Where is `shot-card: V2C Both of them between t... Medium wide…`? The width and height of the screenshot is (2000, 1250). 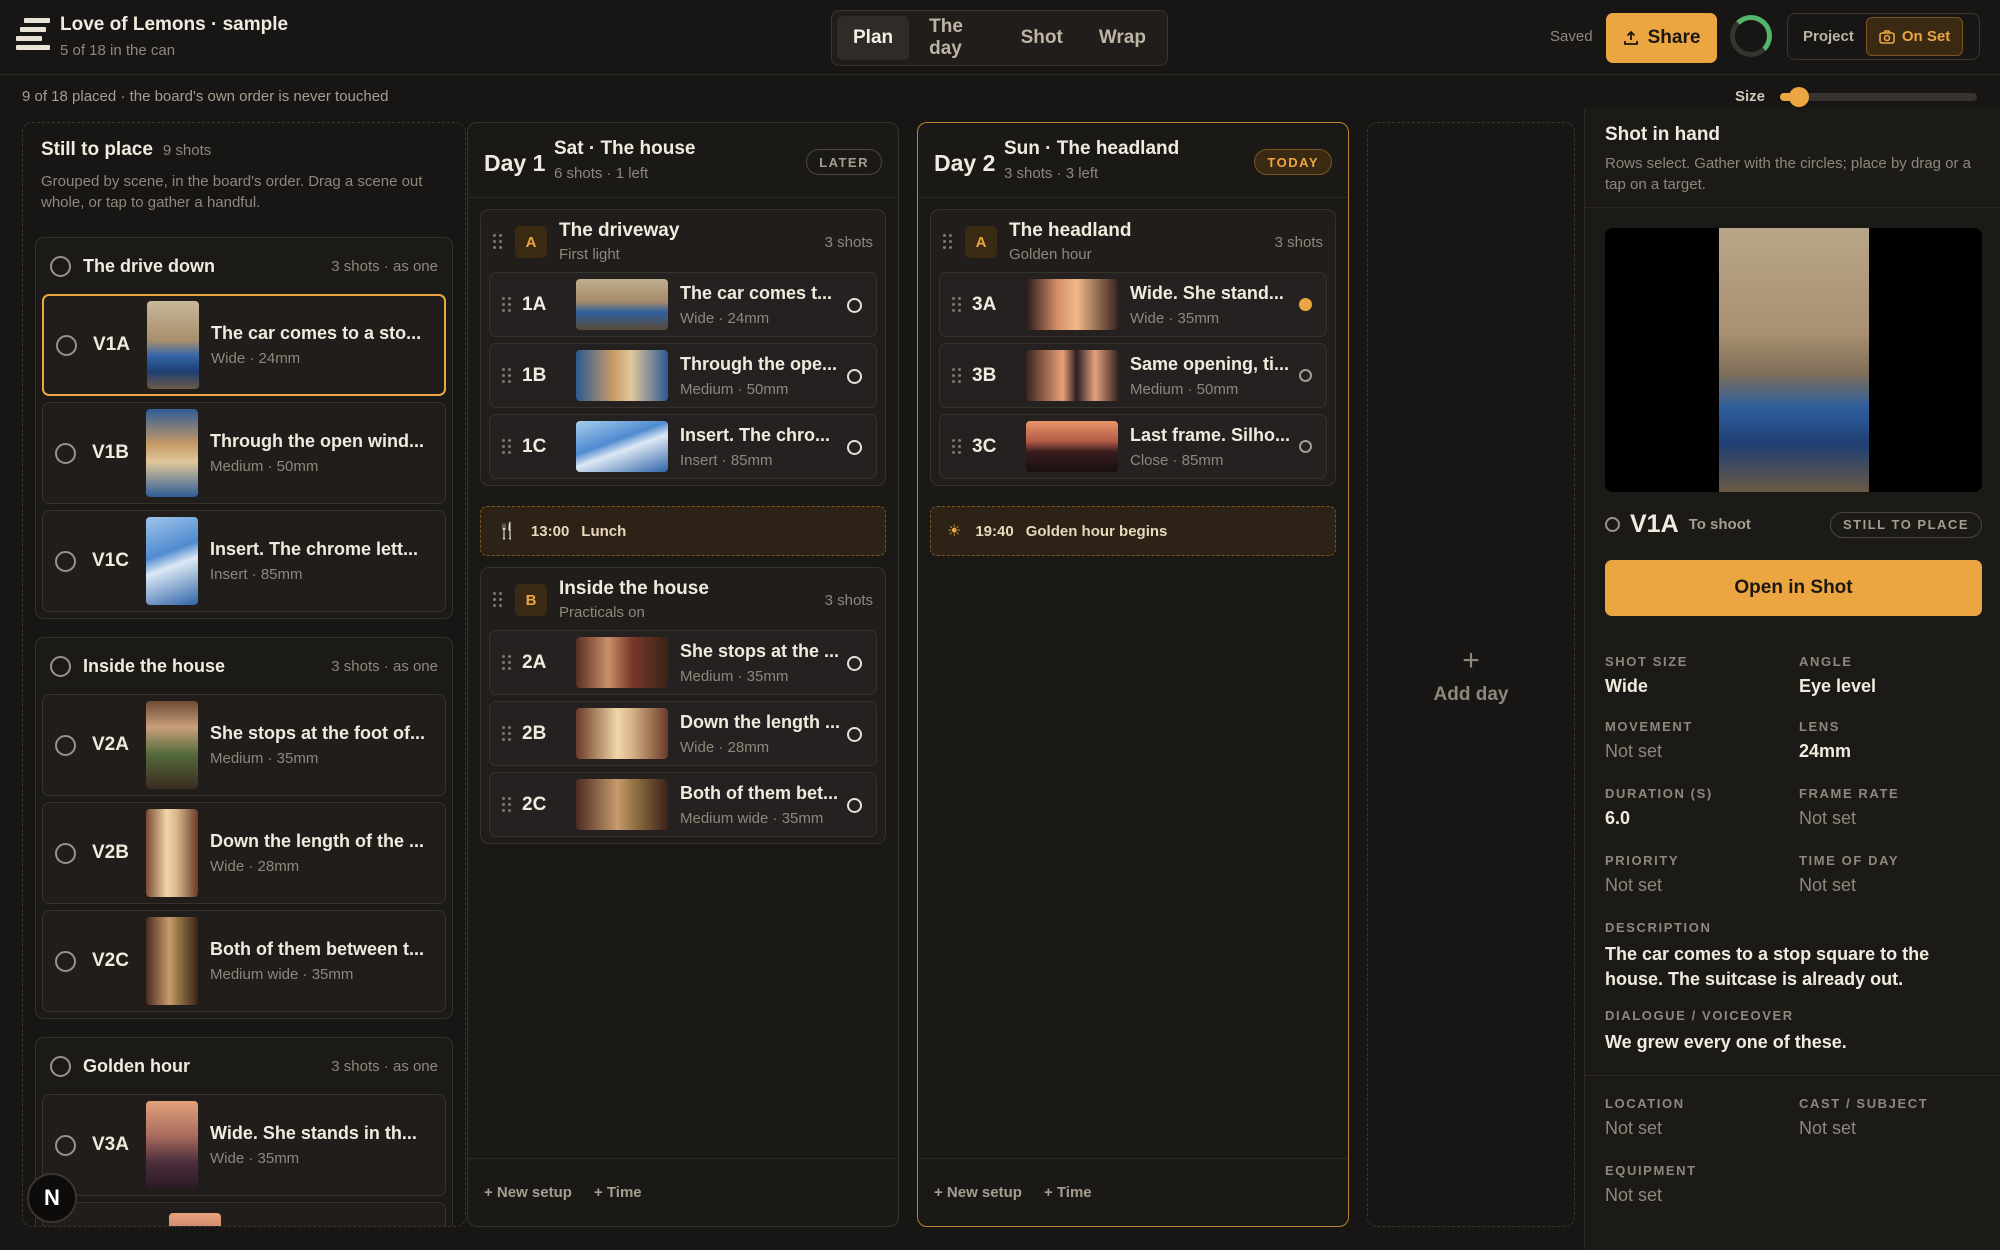 shot-card: V2C Both of them between t... Medium wide… is located at coordinates (244, 961).